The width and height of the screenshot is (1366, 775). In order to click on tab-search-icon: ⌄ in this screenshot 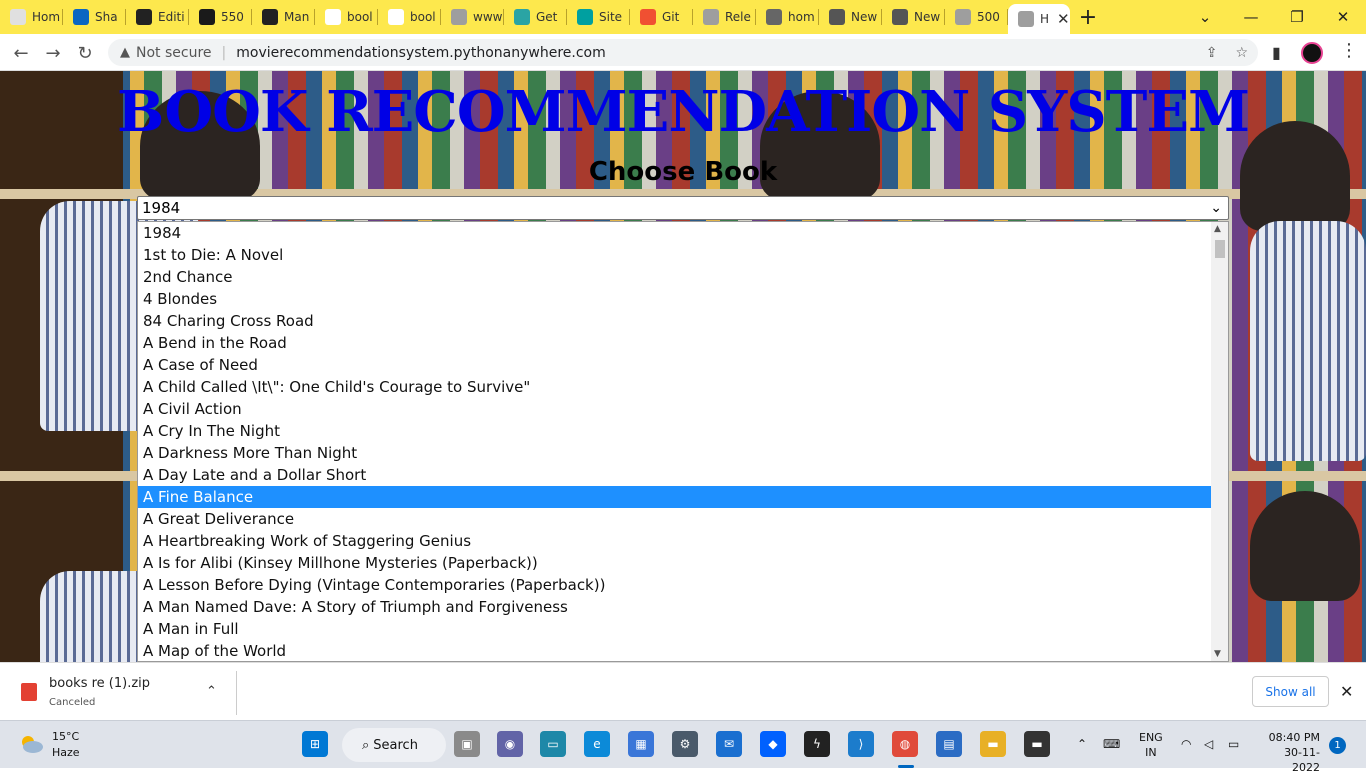, I will do `click(1205, 17)`.